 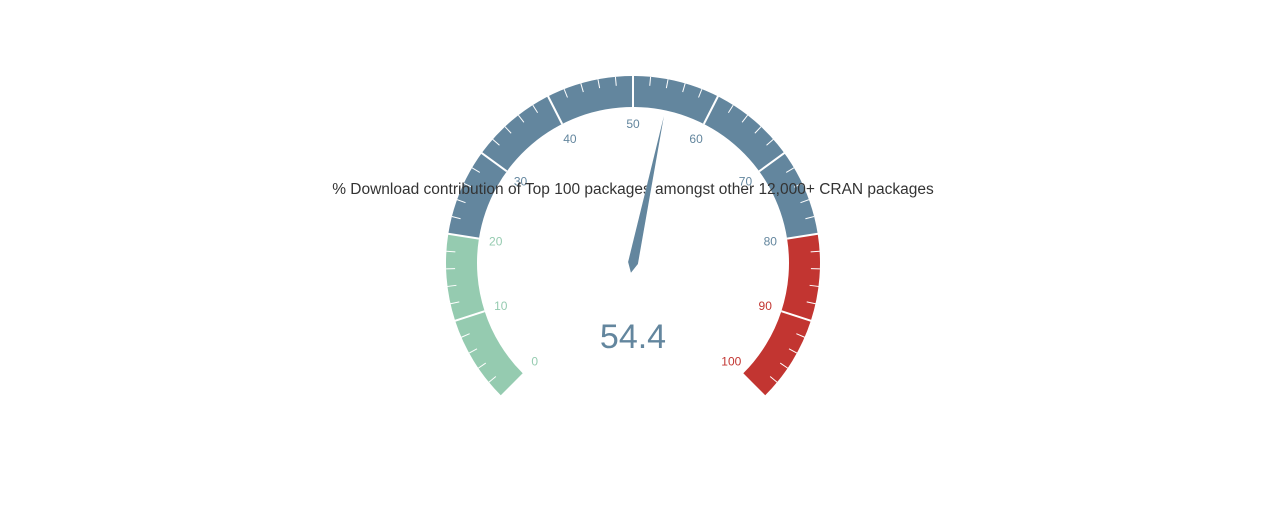 I want to click on gauge-tick-label: 20, so click(x=496, y=241).